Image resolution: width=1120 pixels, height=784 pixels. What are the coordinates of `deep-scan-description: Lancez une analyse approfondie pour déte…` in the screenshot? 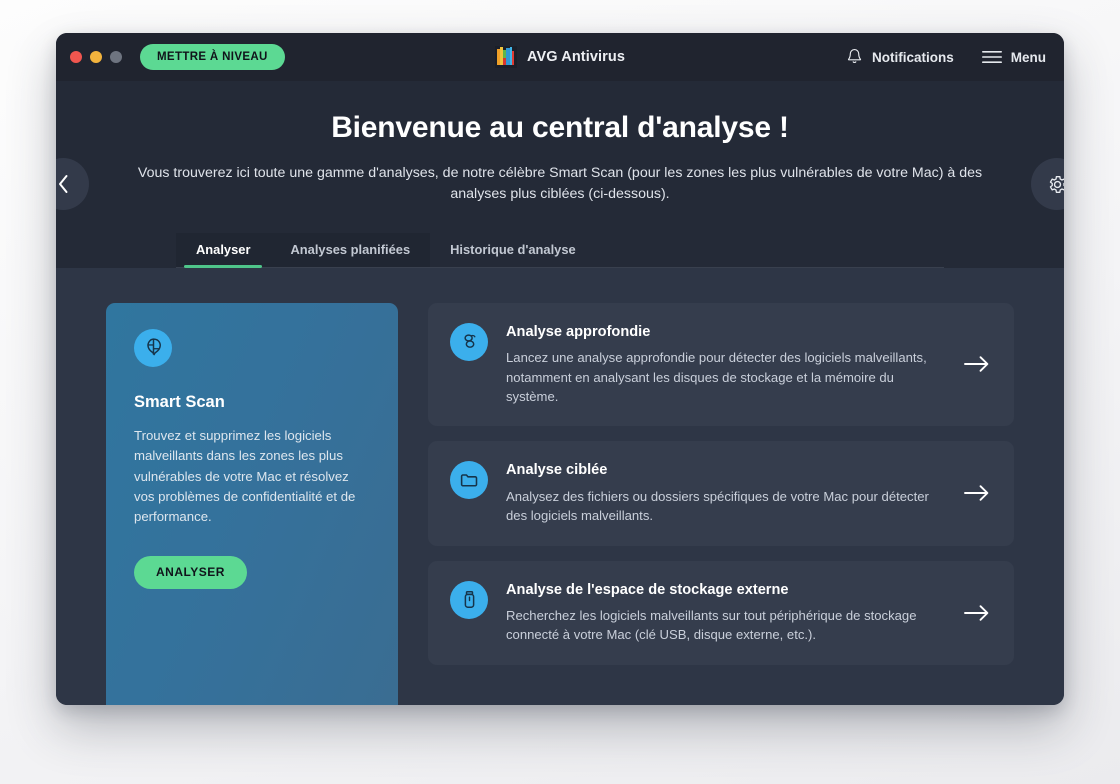 It's located at (716, 377).